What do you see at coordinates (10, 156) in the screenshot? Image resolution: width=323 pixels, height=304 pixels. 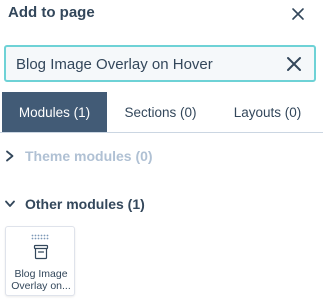 I see `chevron-right-icon` at bounding box center [10, 156].